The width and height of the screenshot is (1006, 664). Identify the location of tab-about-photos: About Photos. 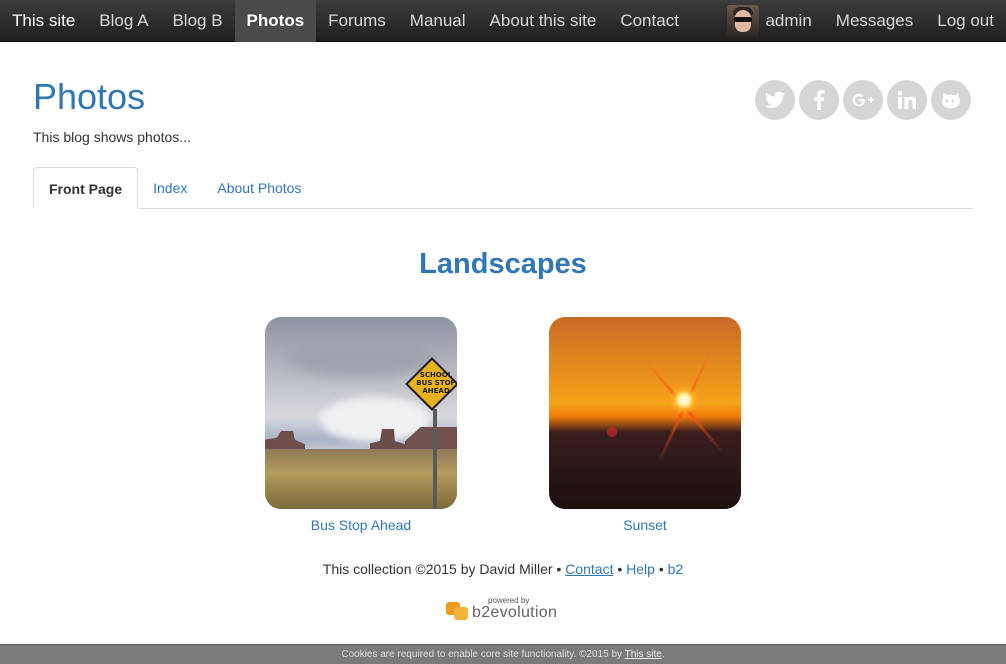
(259, 188).